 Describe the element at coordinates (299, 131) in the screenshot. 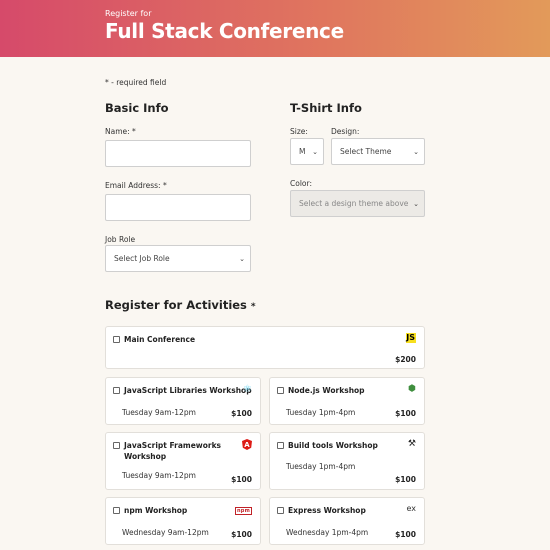

I see `size-label: Size:` at that location.